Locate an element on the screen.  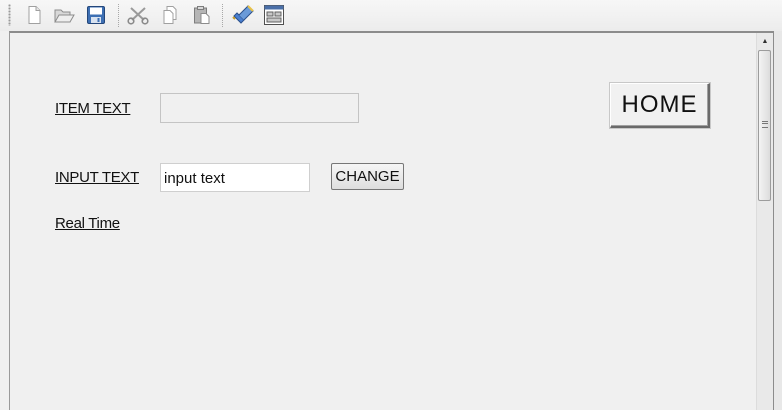
change-button: CHANGE is located at coordinates (367, 176).